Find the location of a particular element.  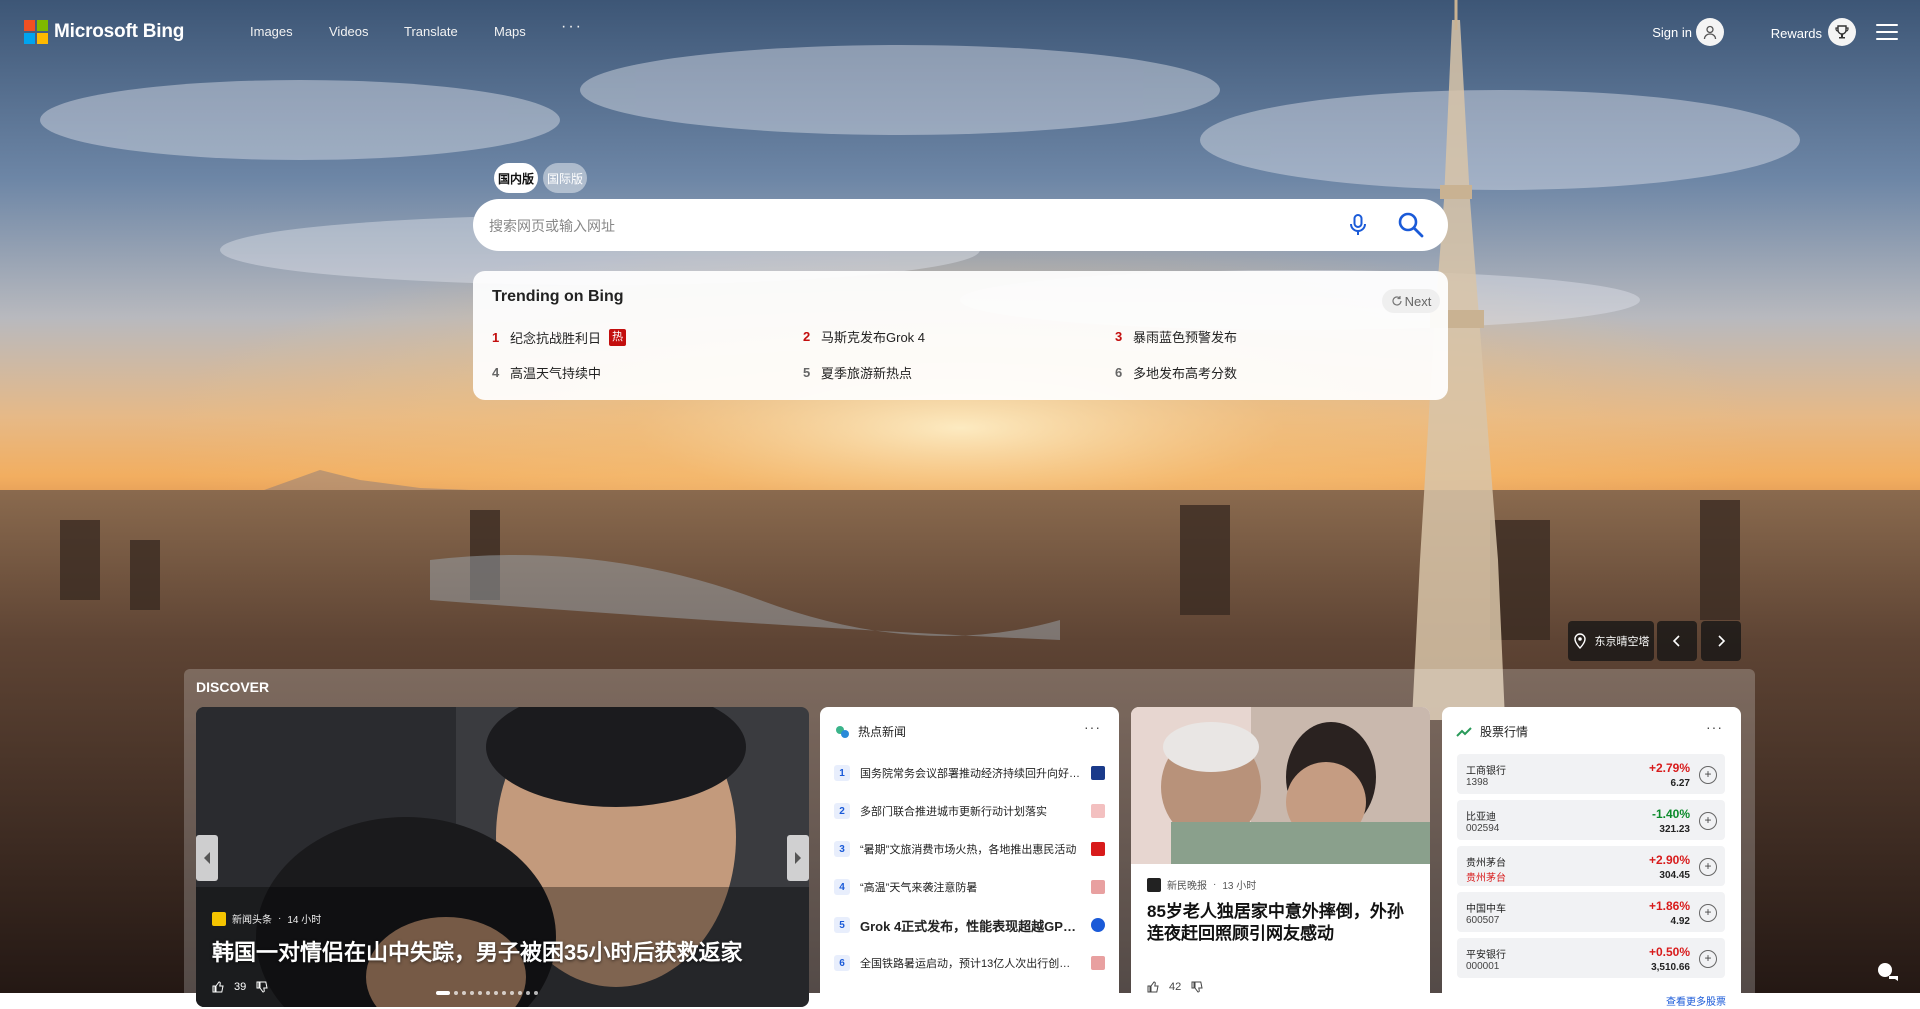

stock-price: 3,510.66 is located at coordinates (1670, 967).